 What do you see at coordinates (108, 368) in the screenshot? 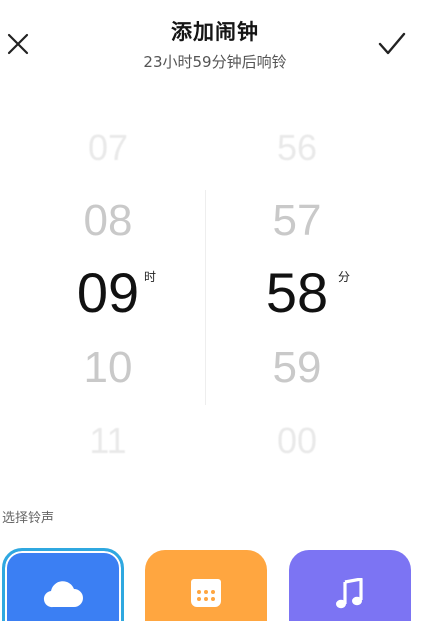
I see `hour-option: 10` at bounding box center [108, 368].